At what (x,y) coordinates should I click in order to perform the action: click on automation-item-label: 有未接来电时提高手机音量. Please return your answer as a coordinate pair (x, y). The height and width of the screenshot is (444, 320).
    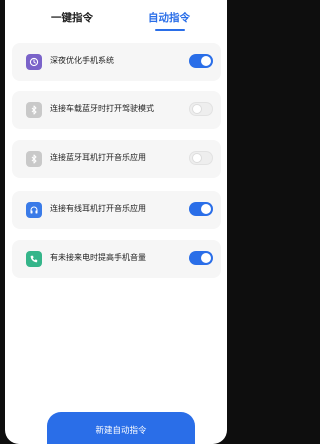
    Looking at the image, I should click on (98, 257).